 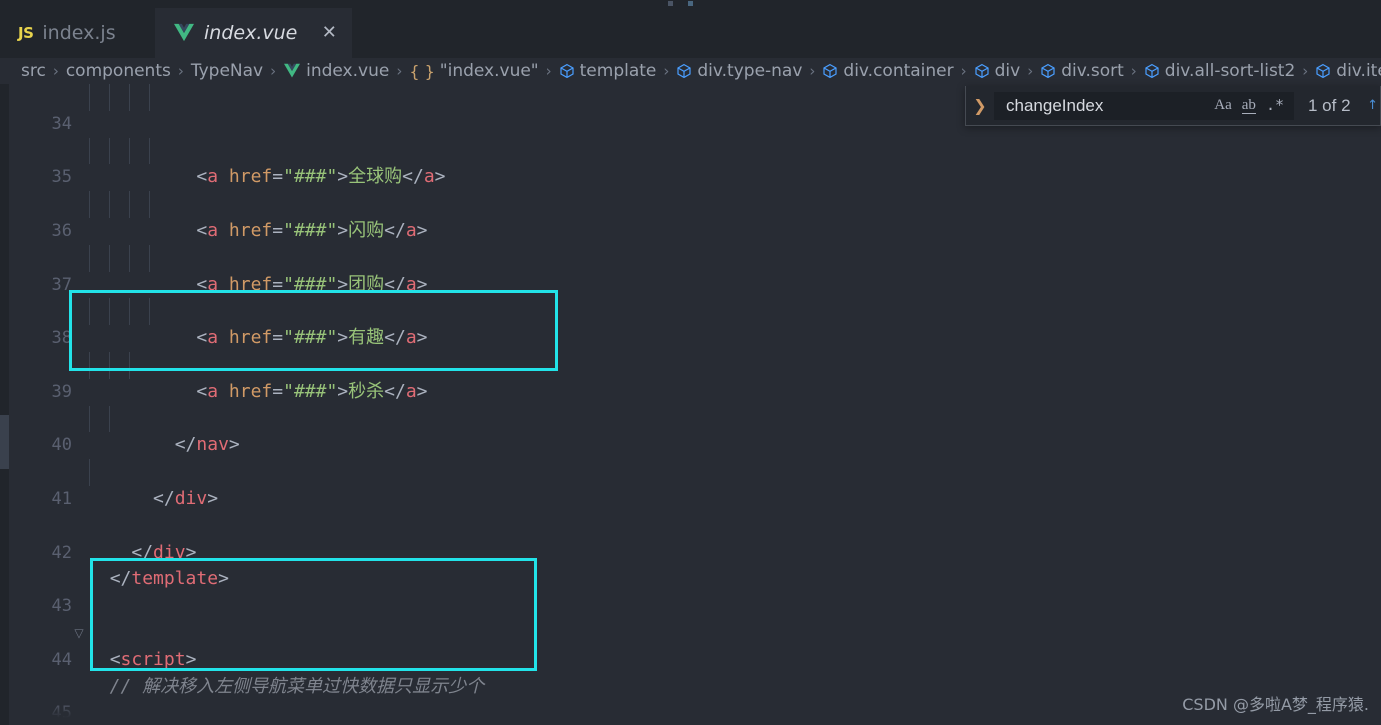 What do you see at coordinates (61, 284) in the screenshot?
I see `line-number: 37` at bounding box center [61, 284].